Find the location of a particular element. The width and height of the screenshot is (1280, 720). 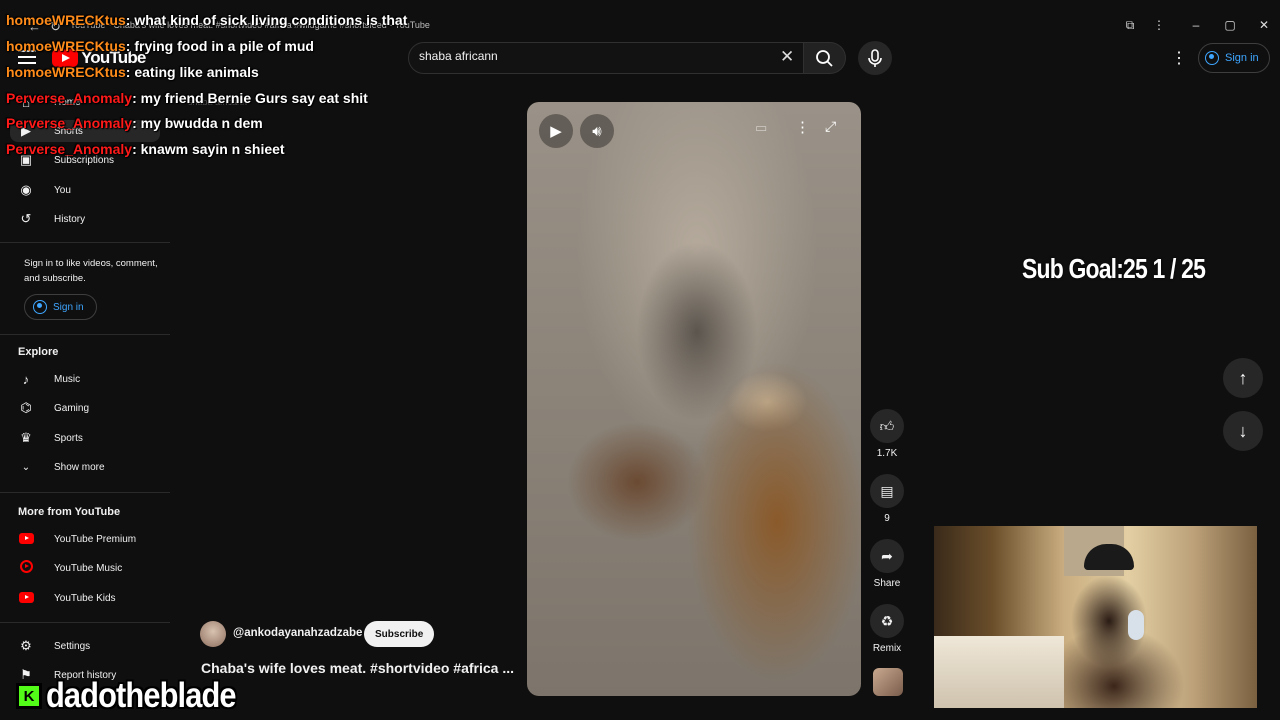

search-input is located at coordinates (589, 56).